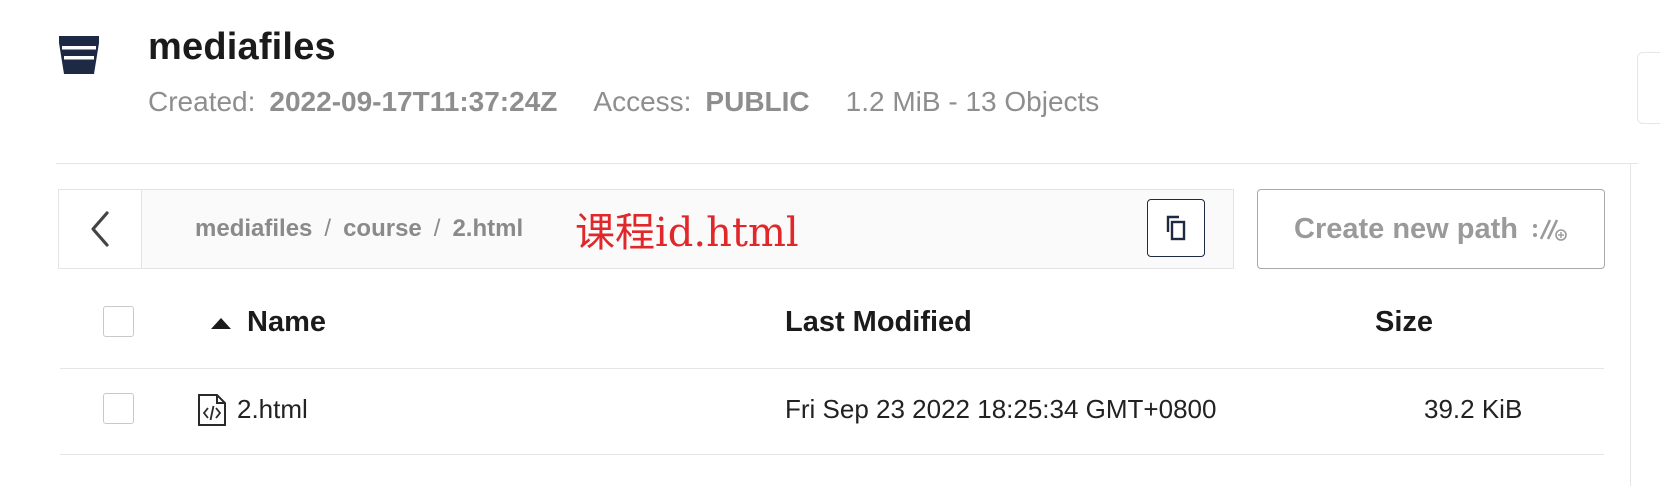  Describe the element at coordinates (286, 322) in the screenshot. I see `column-header-name: Name` at that location.